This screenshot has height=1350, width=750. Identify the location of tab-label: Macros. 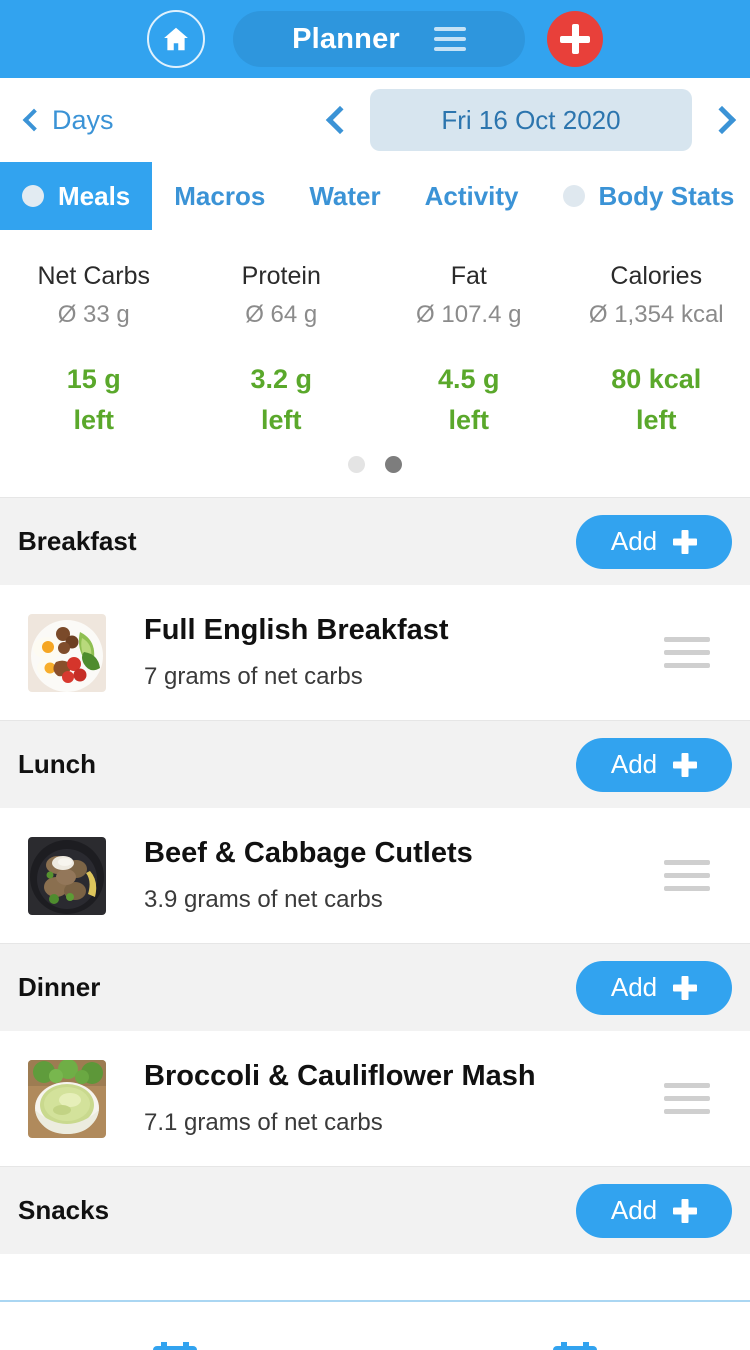
(220, 195).